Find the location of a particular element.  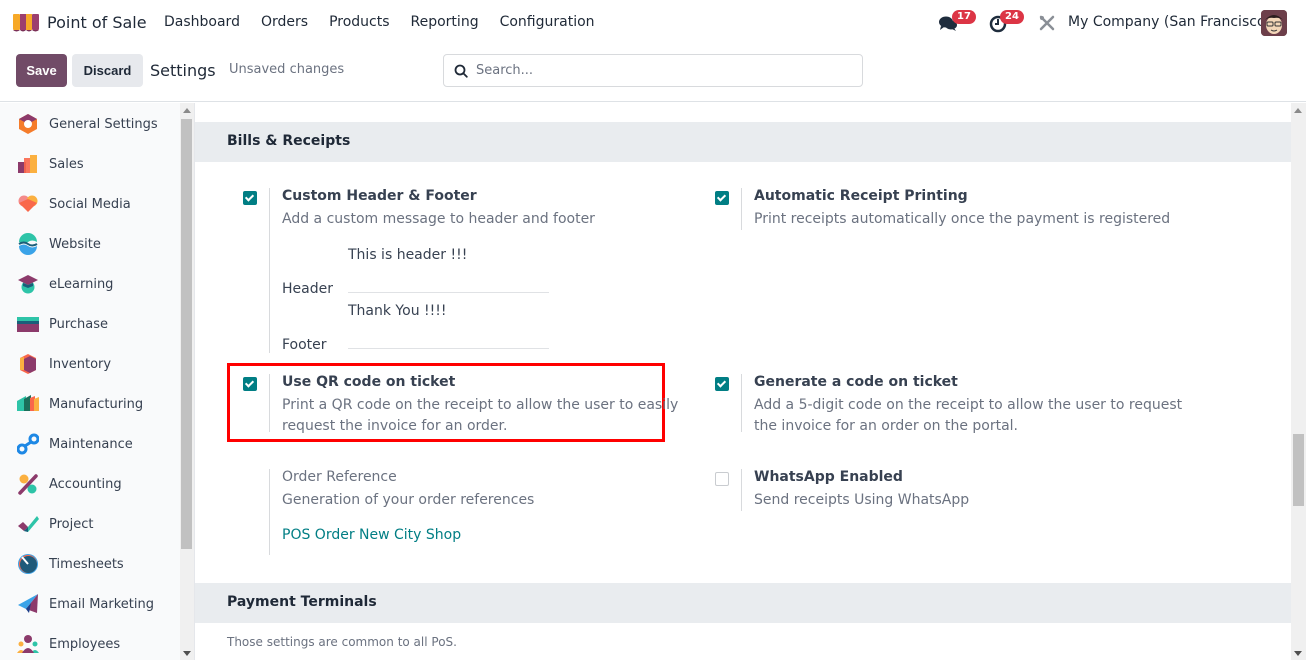

sidebar-item-label: Purchase is located at coordinates (79, 324).